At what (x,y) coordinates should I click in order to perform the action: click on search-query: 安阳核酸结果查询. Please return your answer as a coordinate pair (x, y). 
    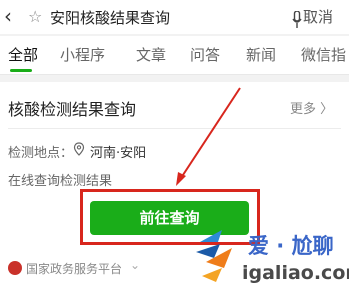
    Looking at the image, I should click on (110, 17).